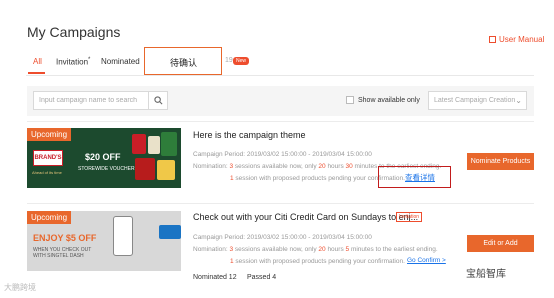 The height and width of the screenshot is (298, 554). I want to click on brand-logo: BRAND'S, so click(48, 158).